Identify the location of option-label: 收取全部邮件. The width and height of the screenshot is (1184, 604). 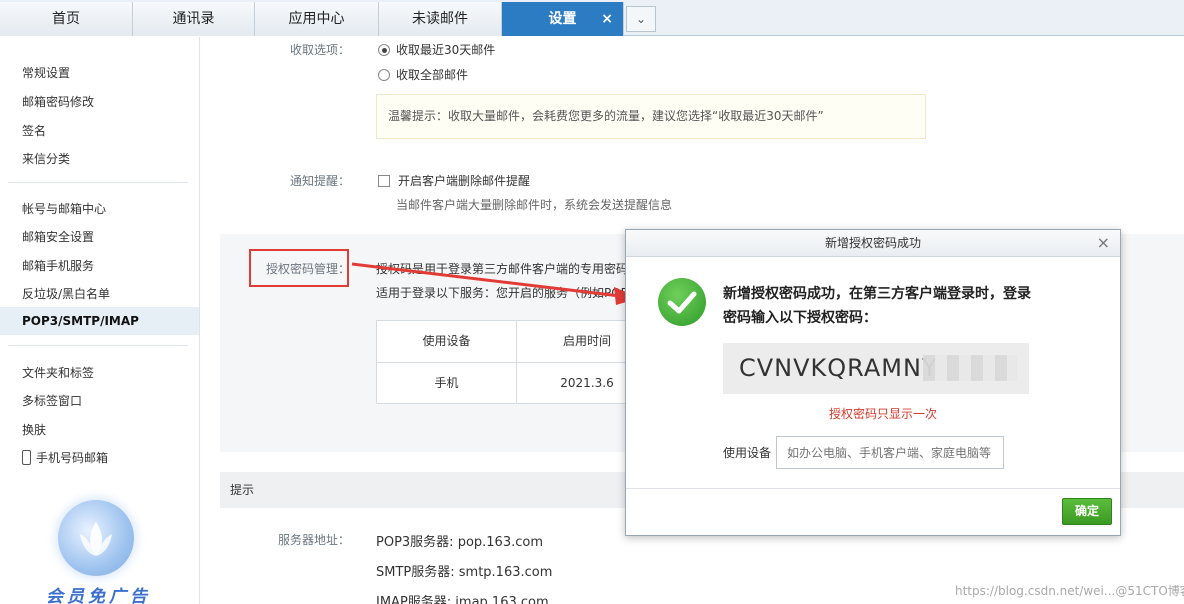
(432, 75).